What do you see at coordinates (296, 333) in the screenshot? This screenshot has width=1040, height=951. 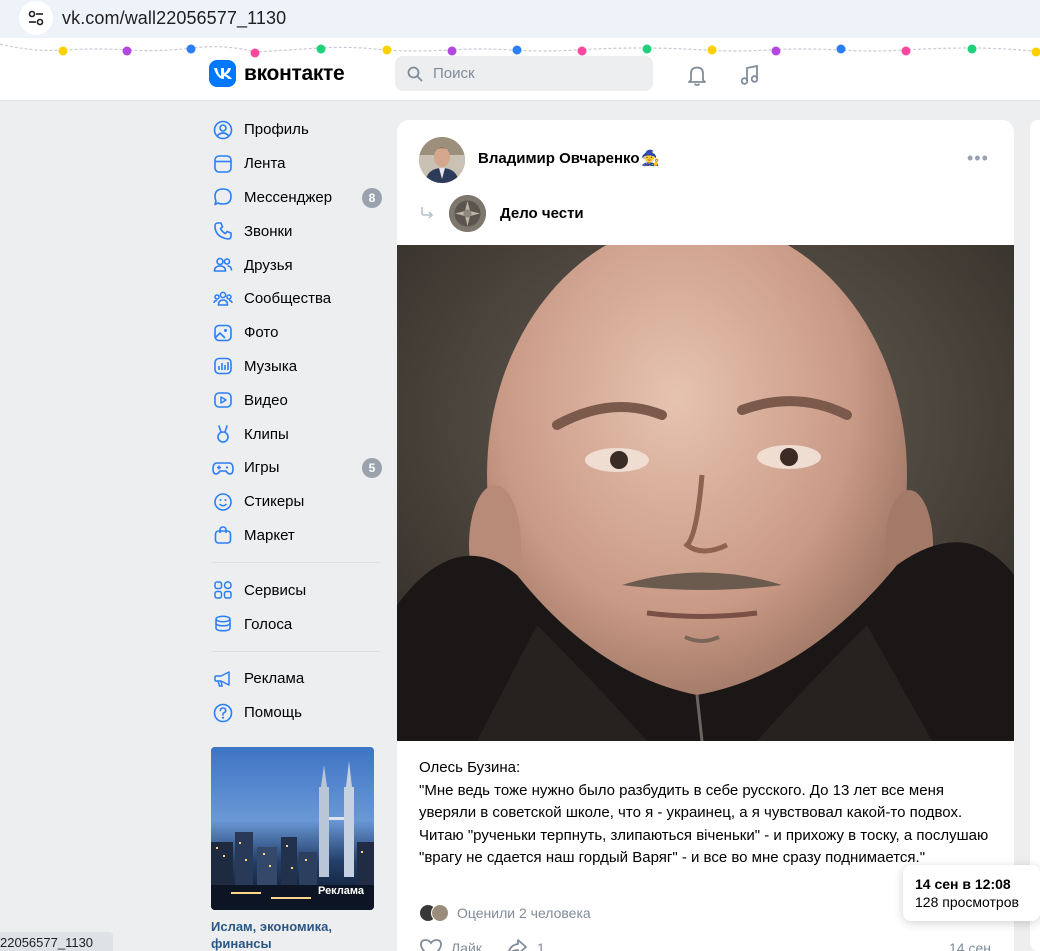 I see `sidebar-item-photos: Фото` at bounding box center [296, 333].